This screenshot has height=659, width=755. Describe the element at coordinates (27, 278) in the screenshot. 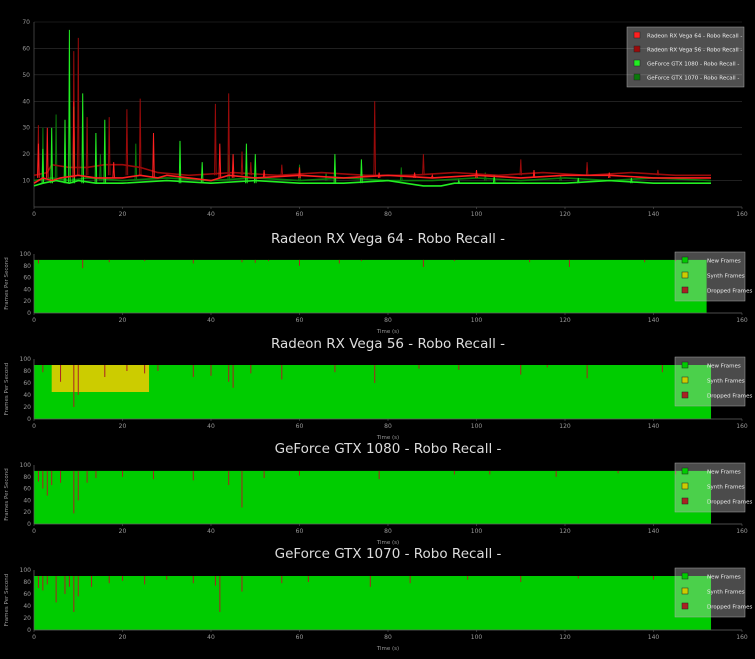

I see `y-tick-label: 60` at that location.